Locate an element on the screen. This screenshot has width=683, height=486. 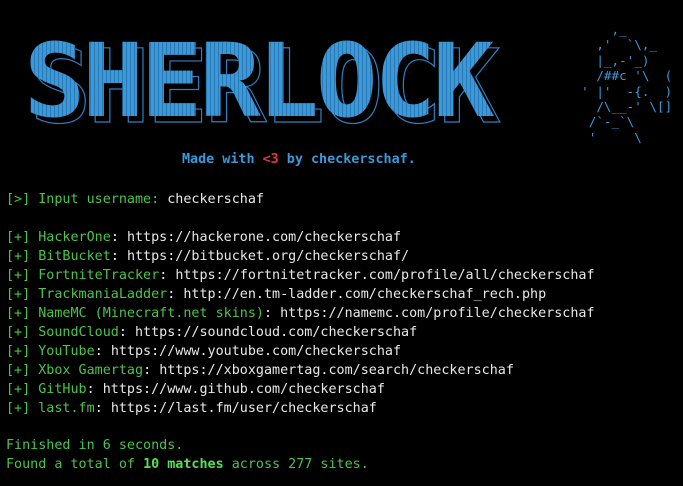
result-site-name: TrackmaniaLadder is located at coordinates (103, 294).